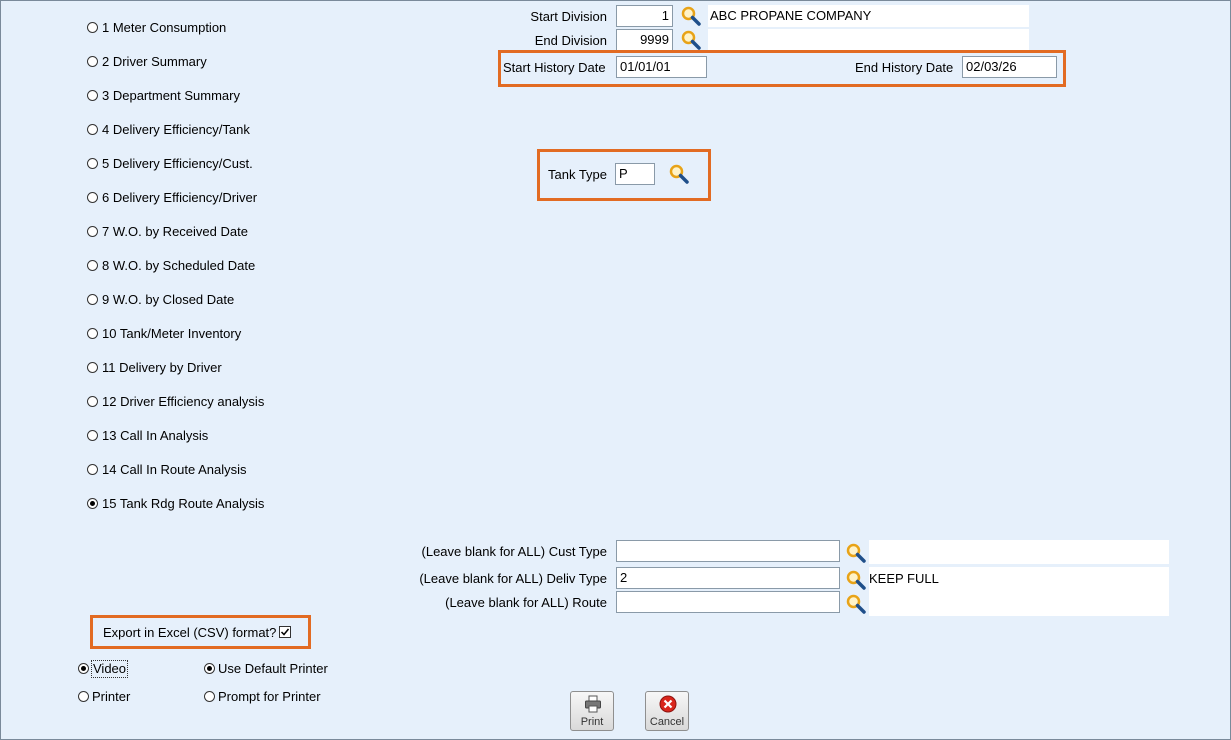  Describe the element at coordinates (679, 174) in the screenshot. I see `tank-type-search-icon` at that location.